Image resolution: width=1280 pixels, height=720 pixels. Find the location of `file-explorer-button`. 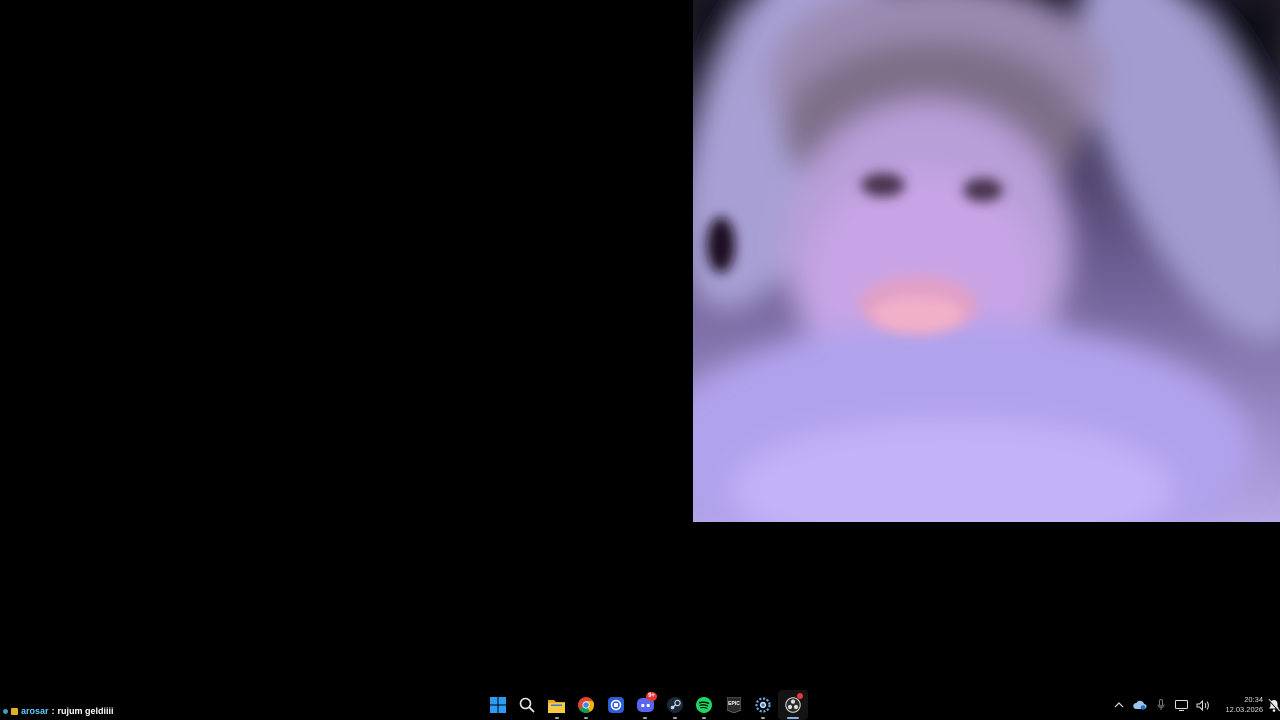

file-explorer-button is located at coordinates (557, 705).